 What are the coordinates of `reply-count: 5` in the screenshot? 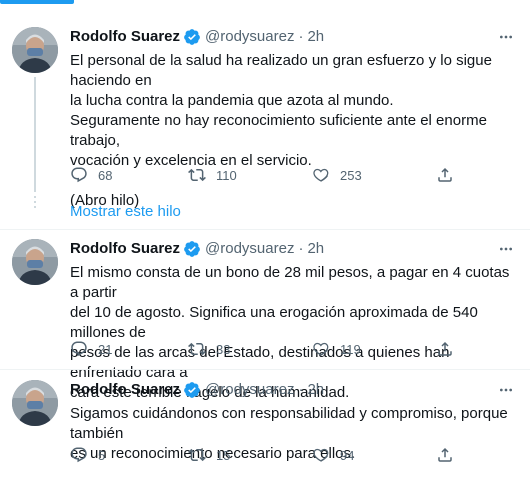 It's located at (102, 455).